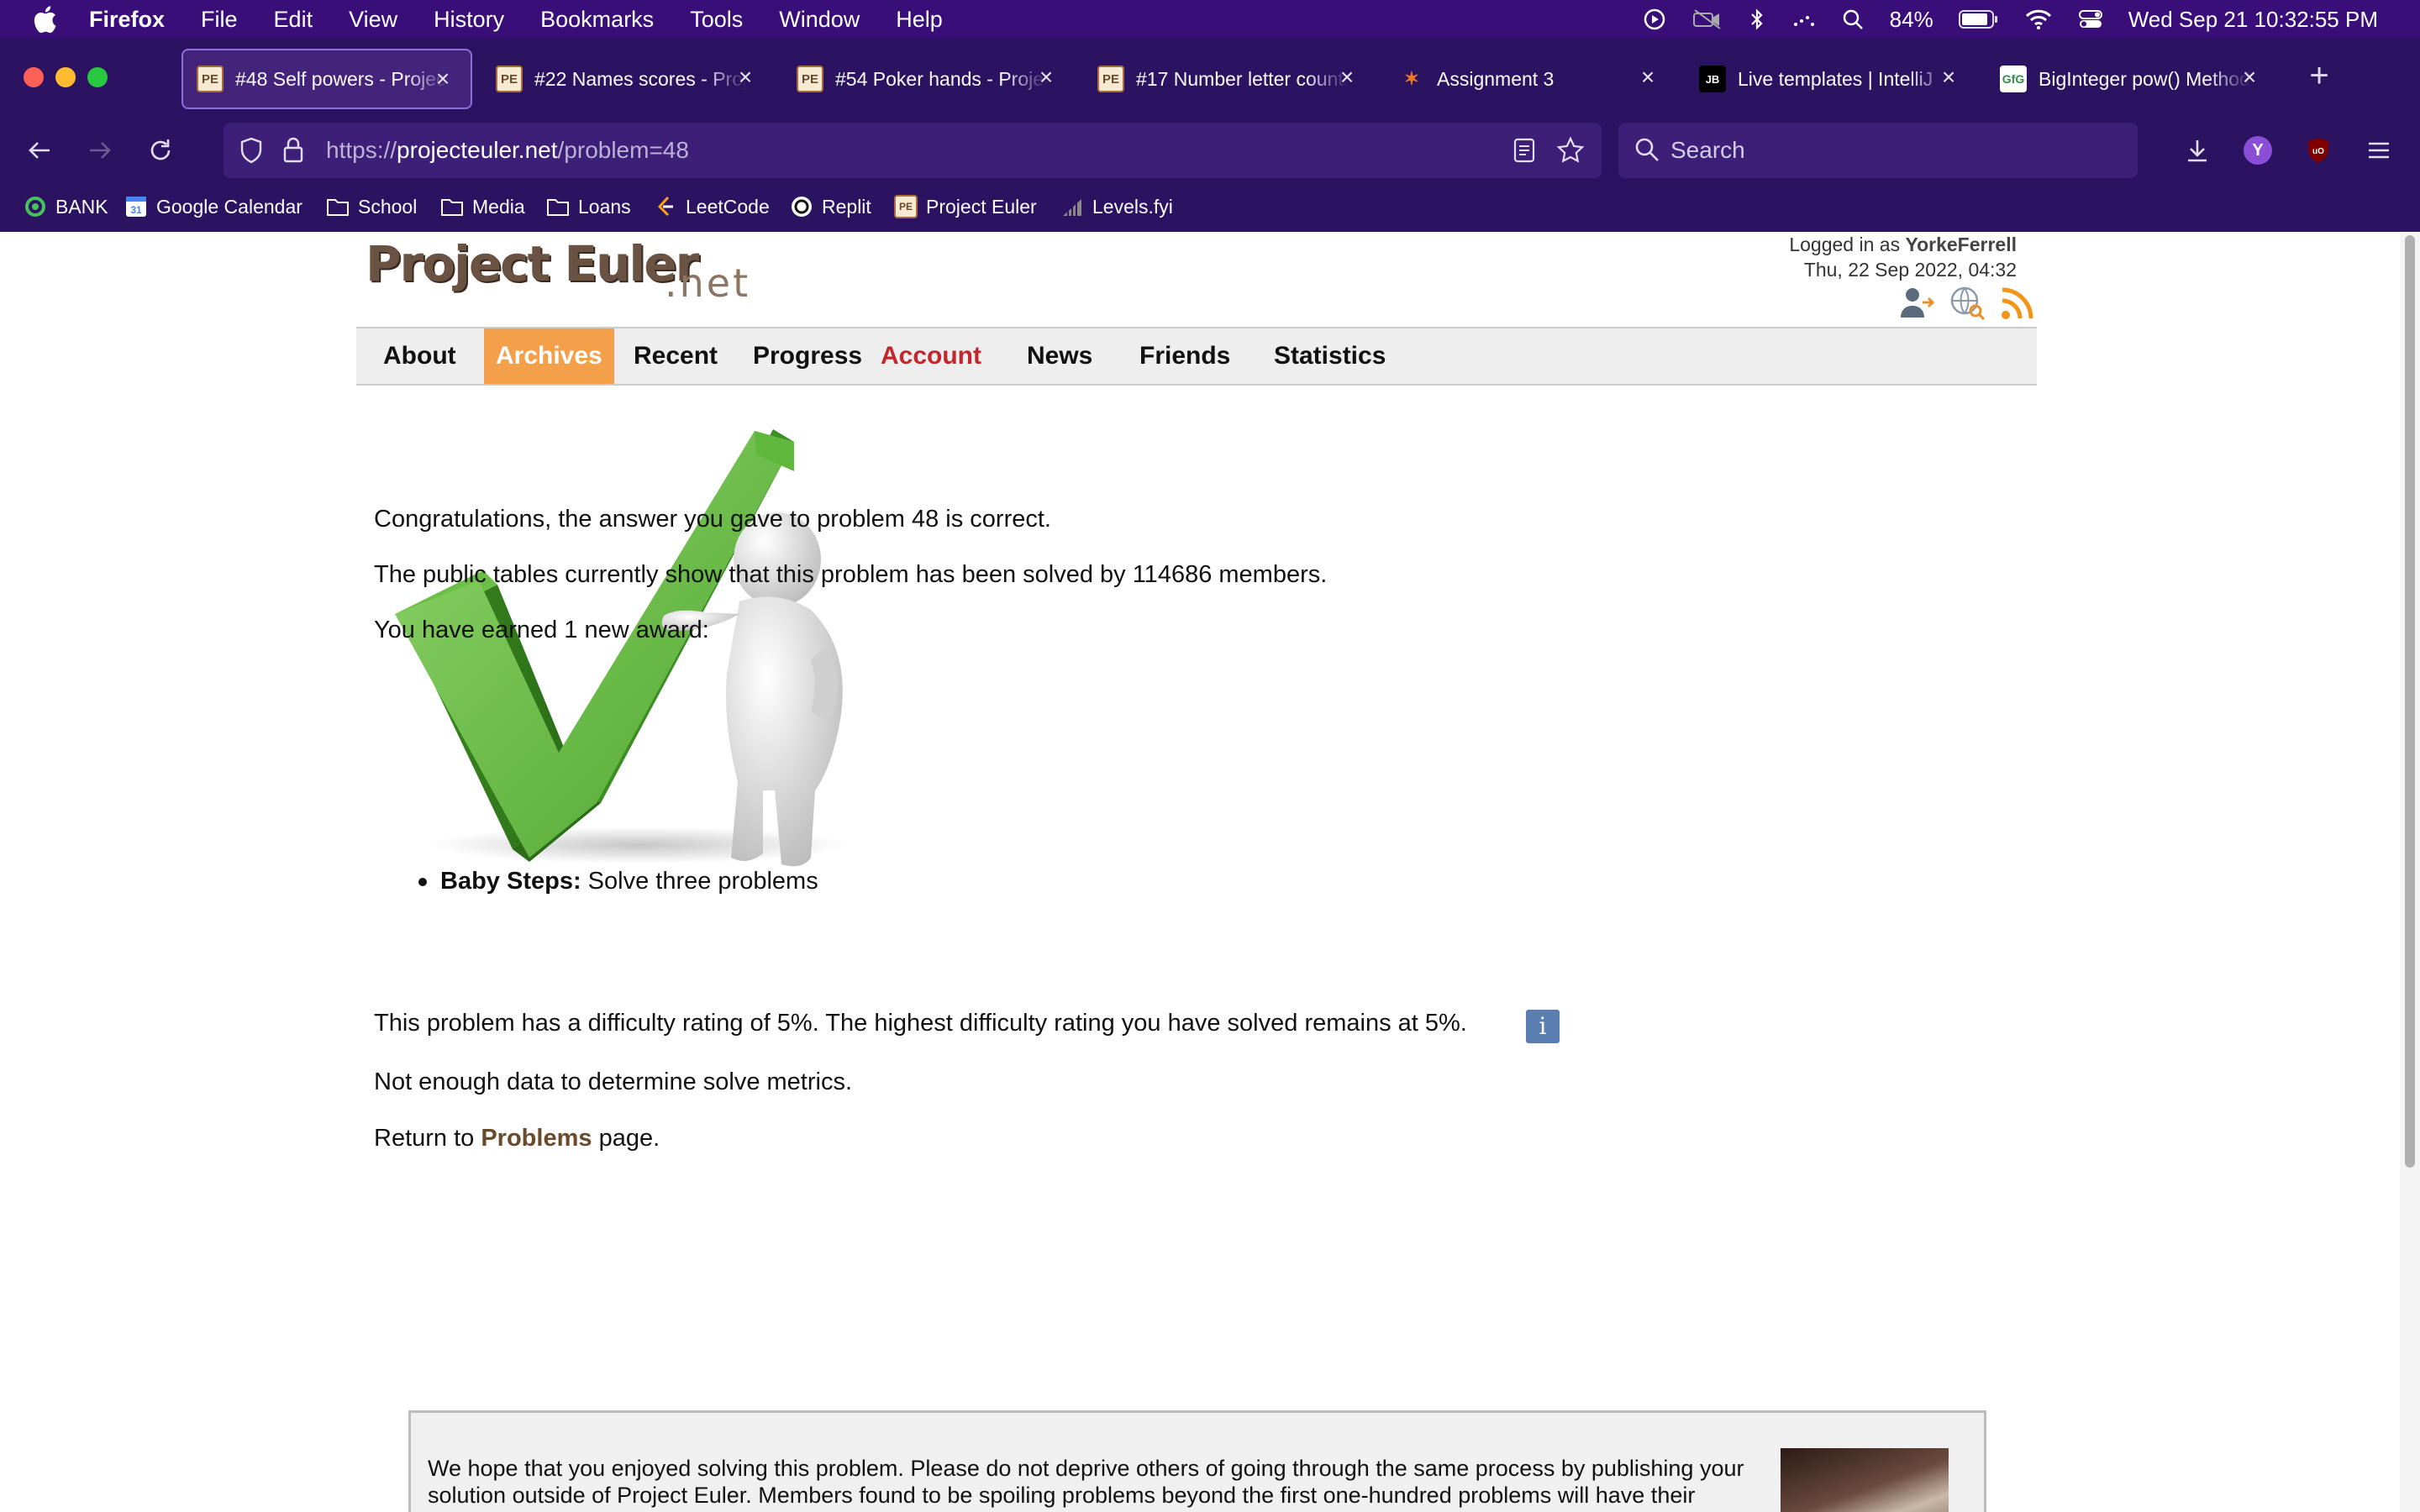  Describe the element at coordinates (219, 20) in the screenshot. I see `menu-file: File` at that location.